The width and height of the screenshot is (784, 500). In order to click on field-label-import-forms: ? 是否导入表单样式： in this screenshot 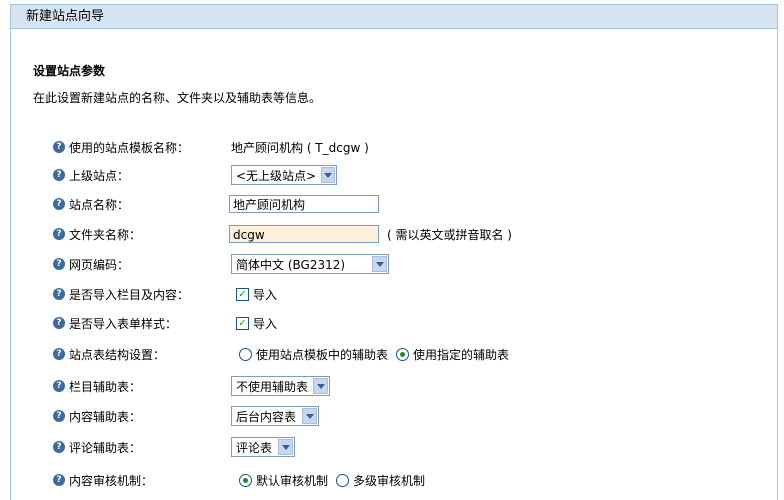, I will do `click(115, 323)`.